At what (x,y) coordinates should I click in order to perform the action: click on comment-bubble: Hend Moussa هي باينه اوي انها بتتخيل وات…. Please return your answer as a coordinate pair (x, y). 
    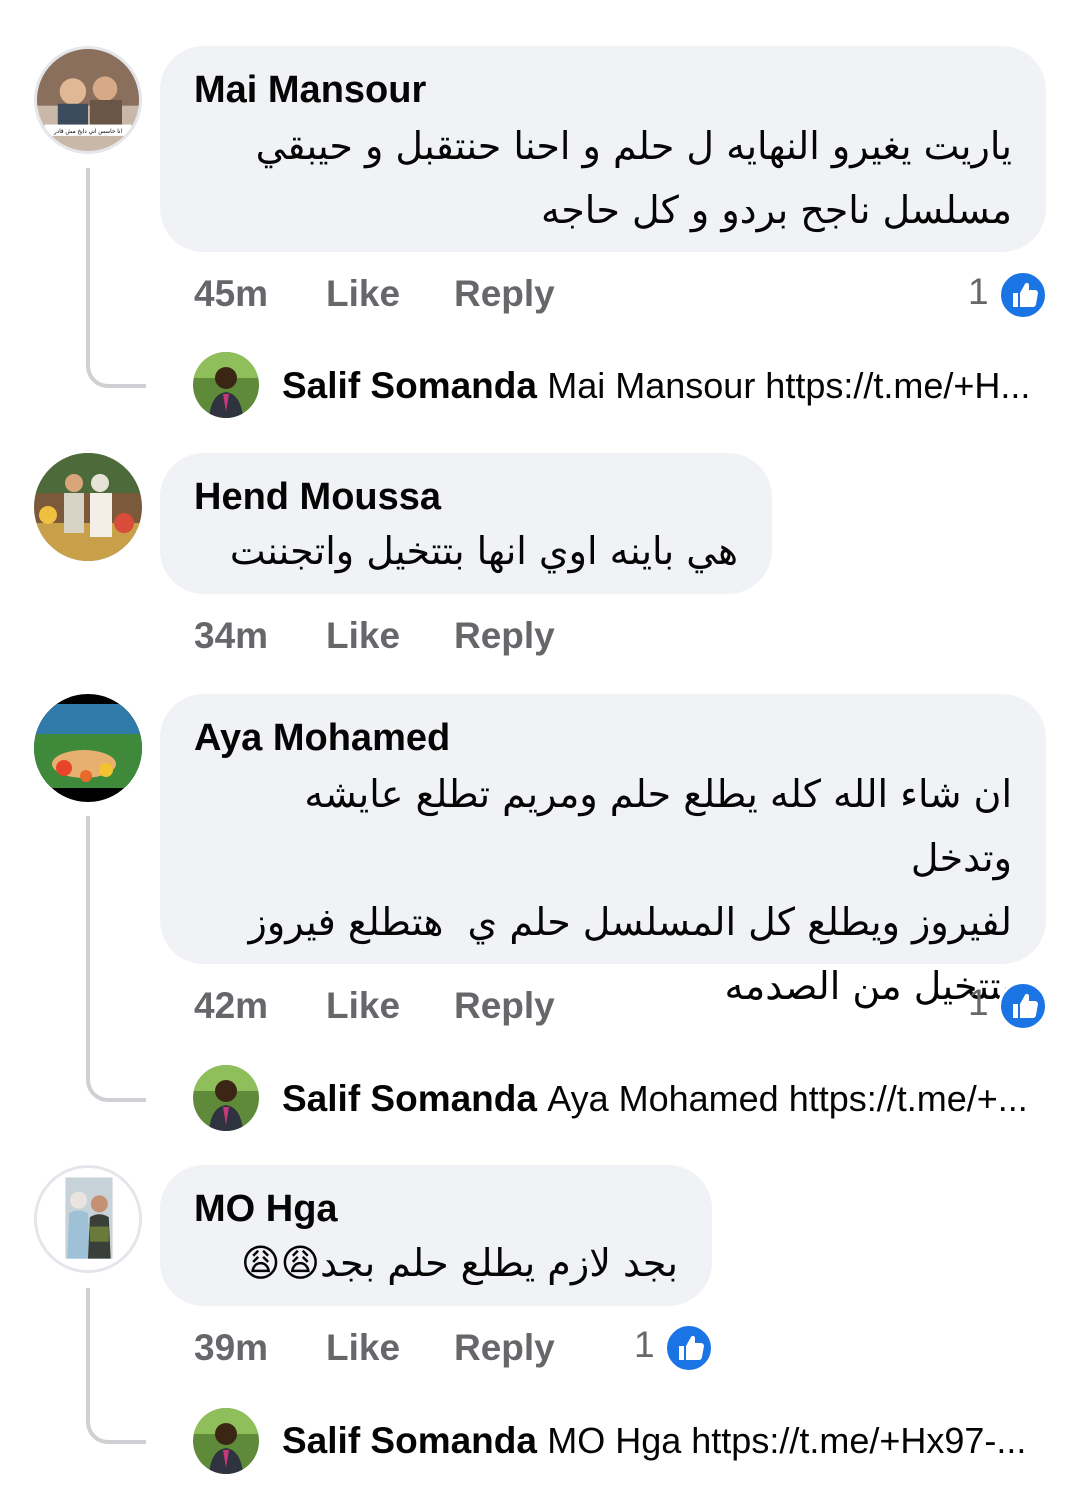
    Looking at the image, I should click on (466, 523).